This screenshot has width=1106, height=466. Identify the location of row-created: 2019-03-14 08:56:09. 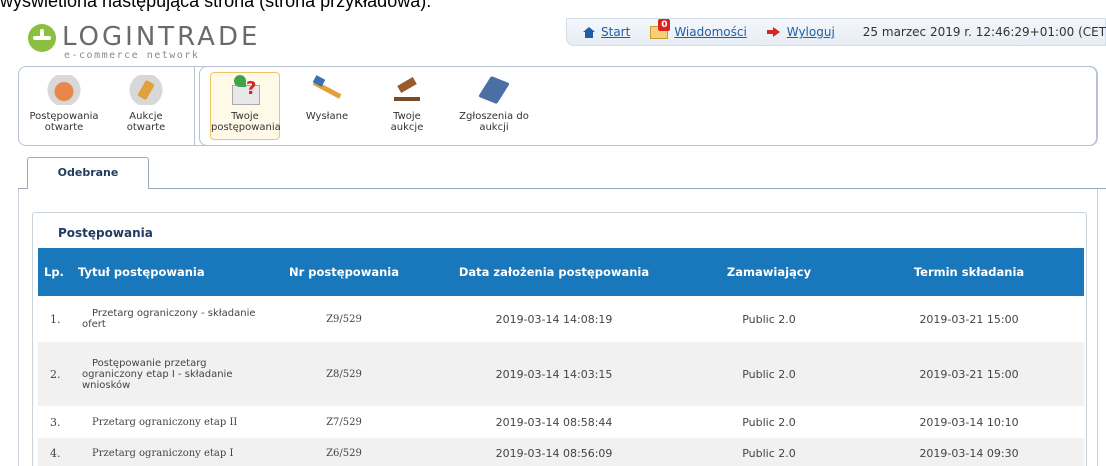
(554, 453).